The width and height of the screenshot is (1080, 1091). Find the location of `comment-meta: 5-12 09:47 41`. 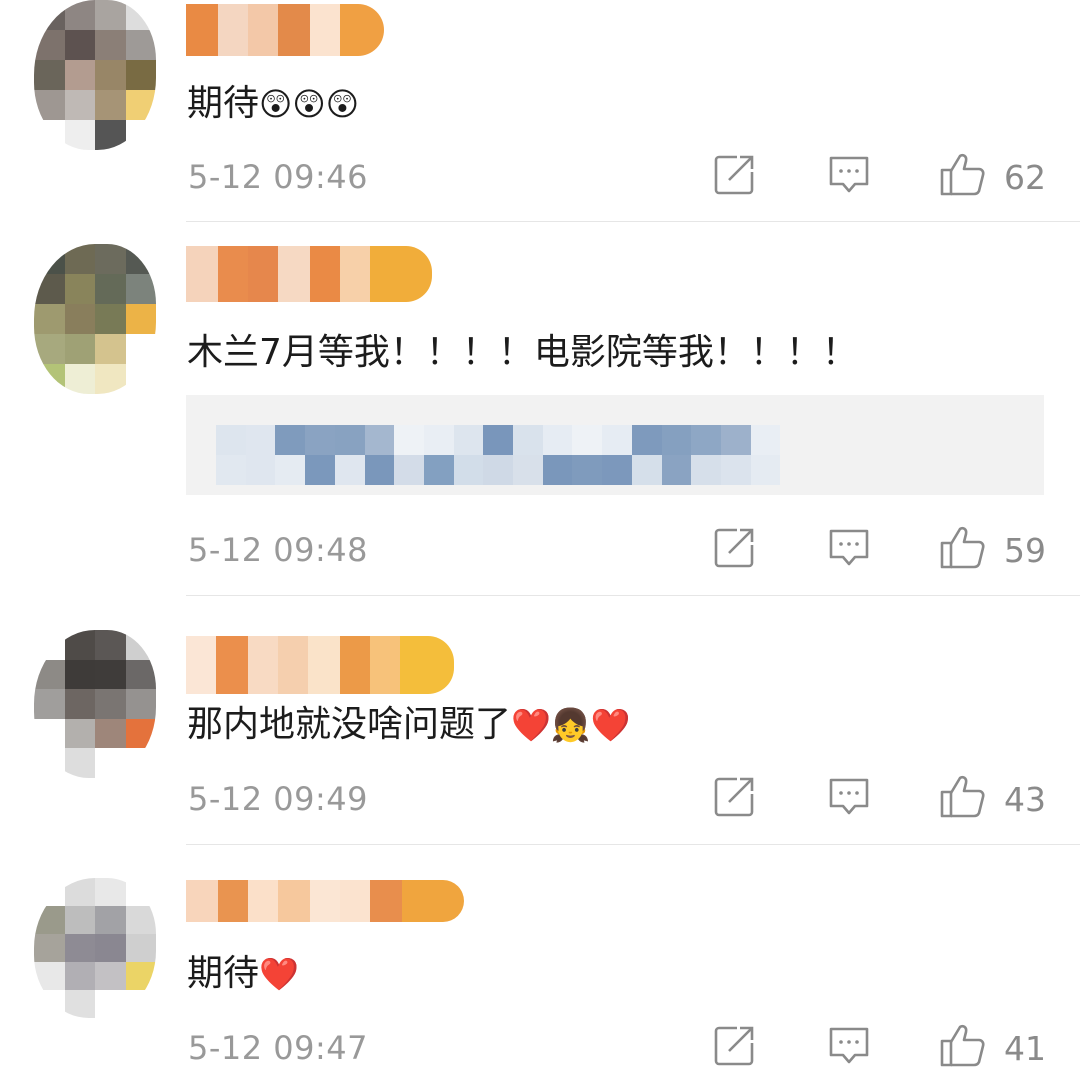

comment-meta: 5-12 09:47 41 is located at coordinates (540, 1048).